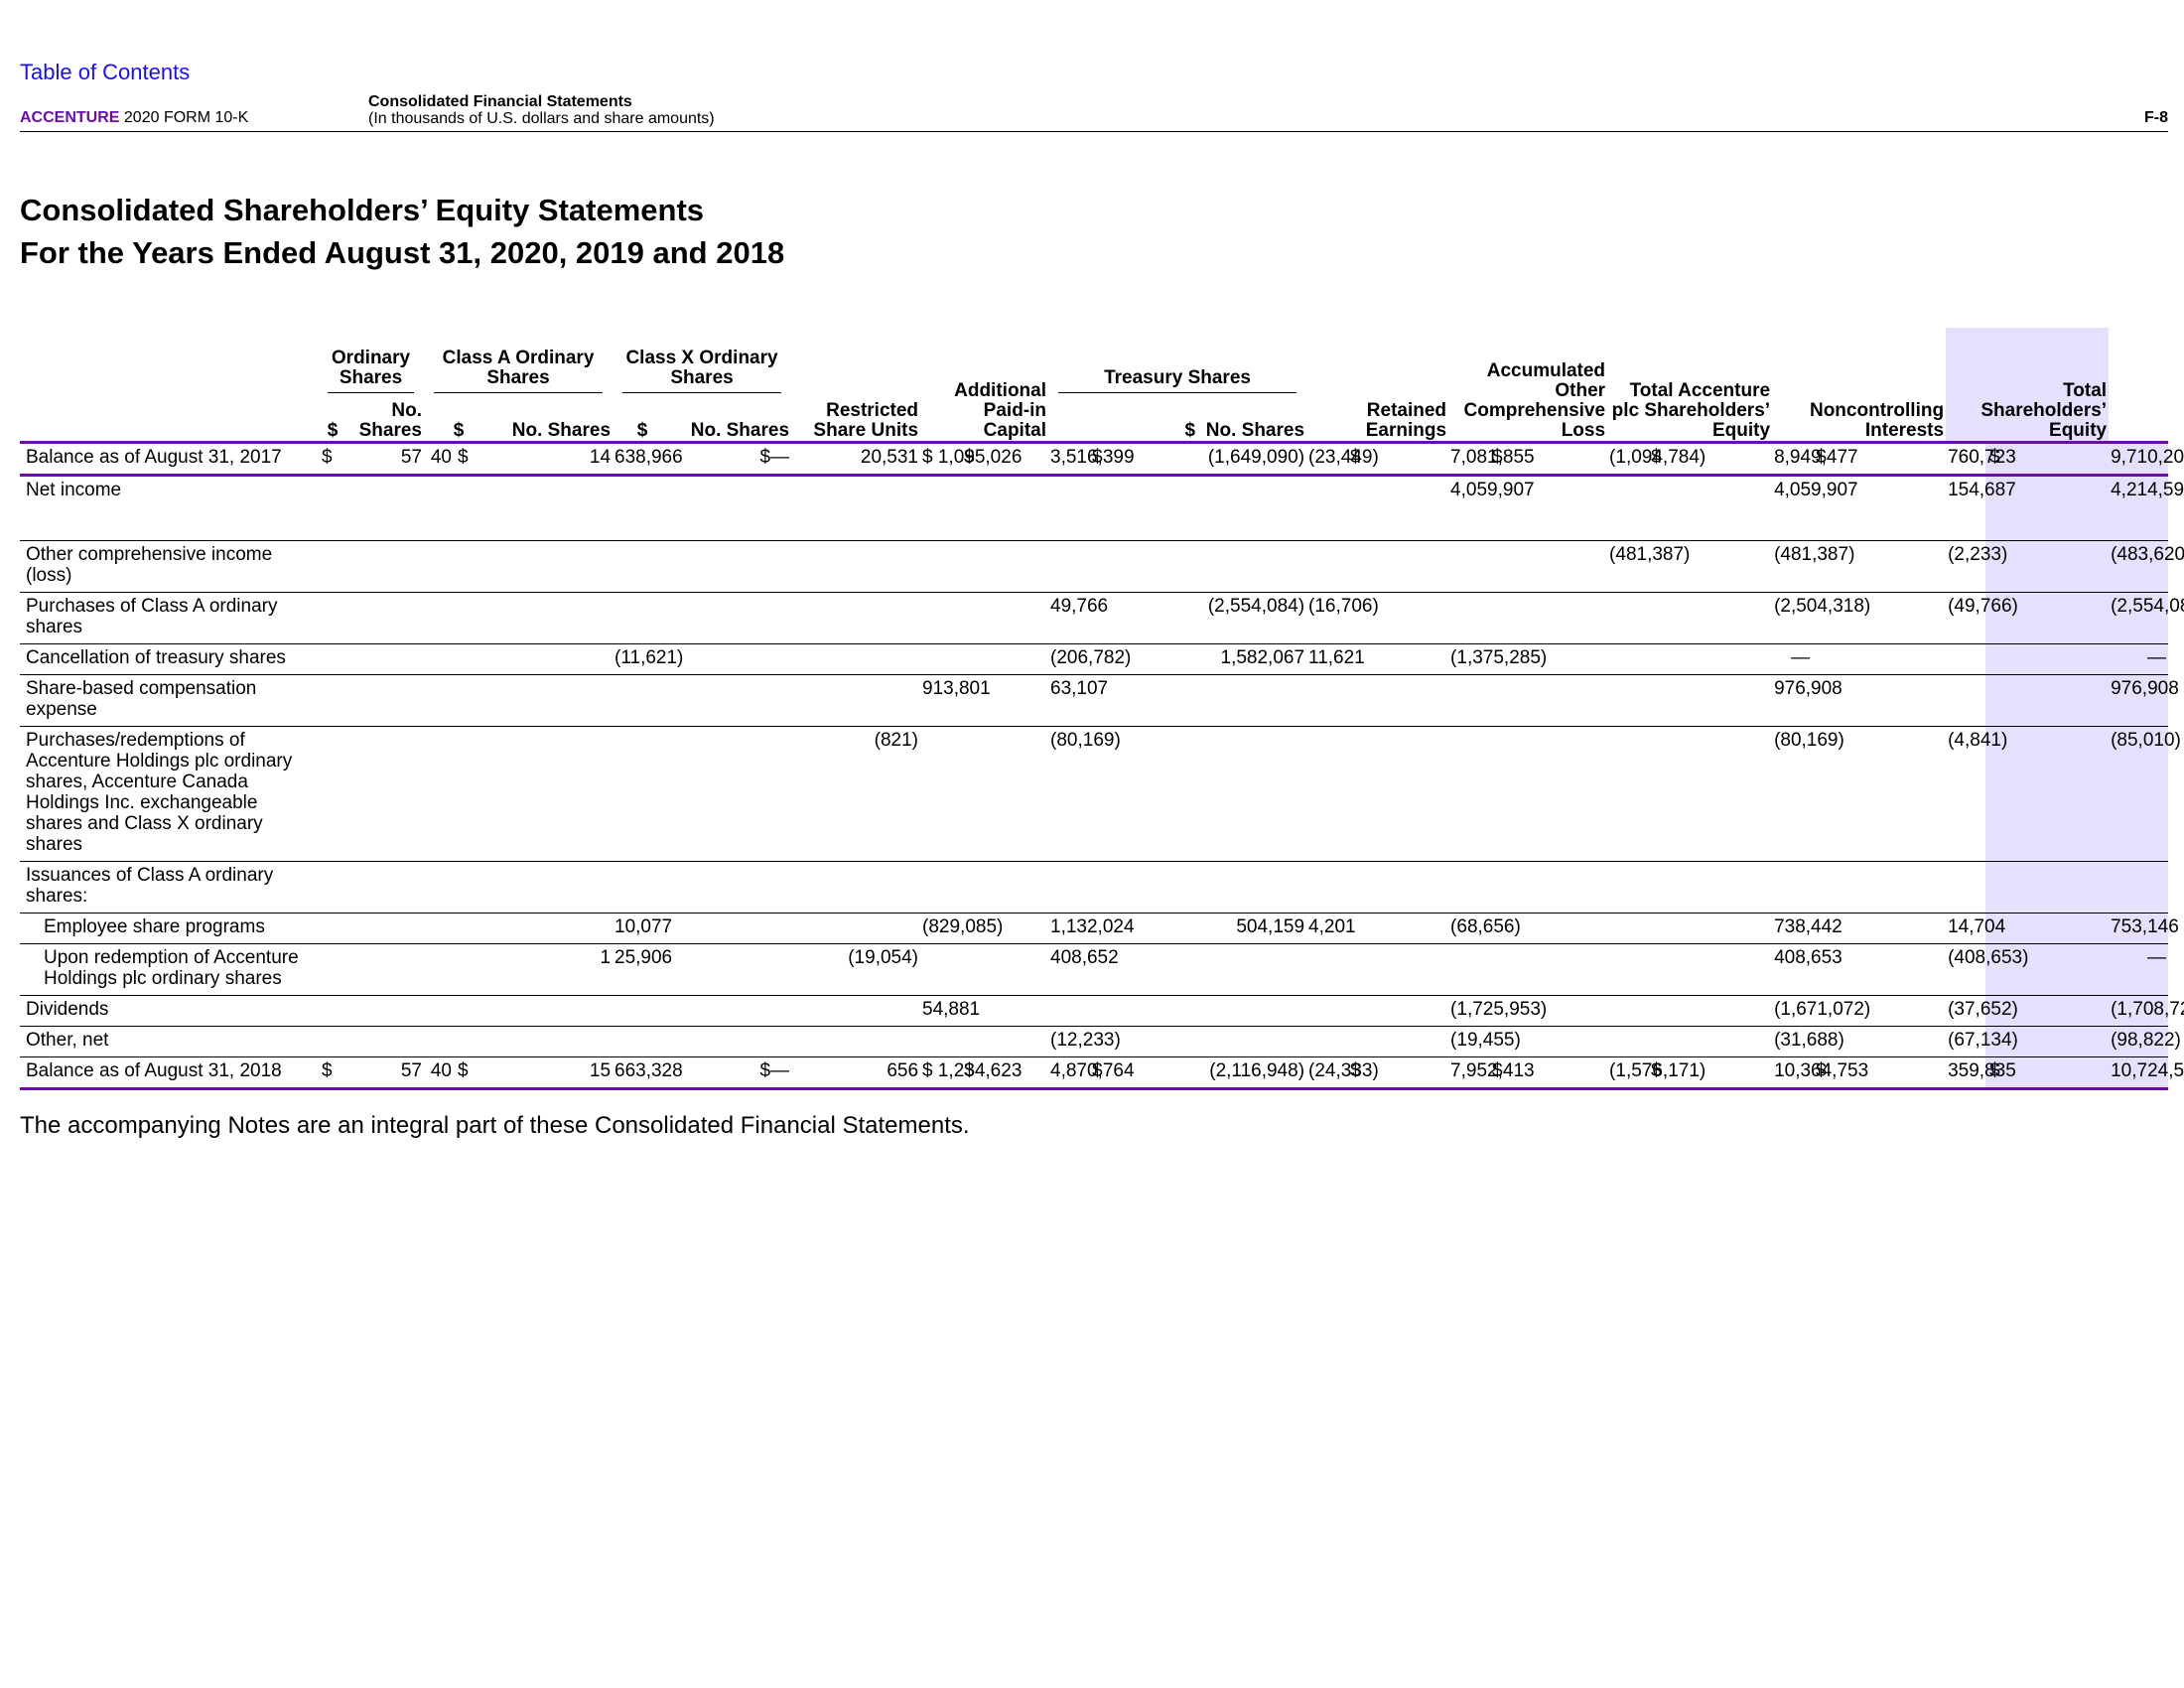  I want to click on table-cell: 10,724,588, so click(2146, 1073).